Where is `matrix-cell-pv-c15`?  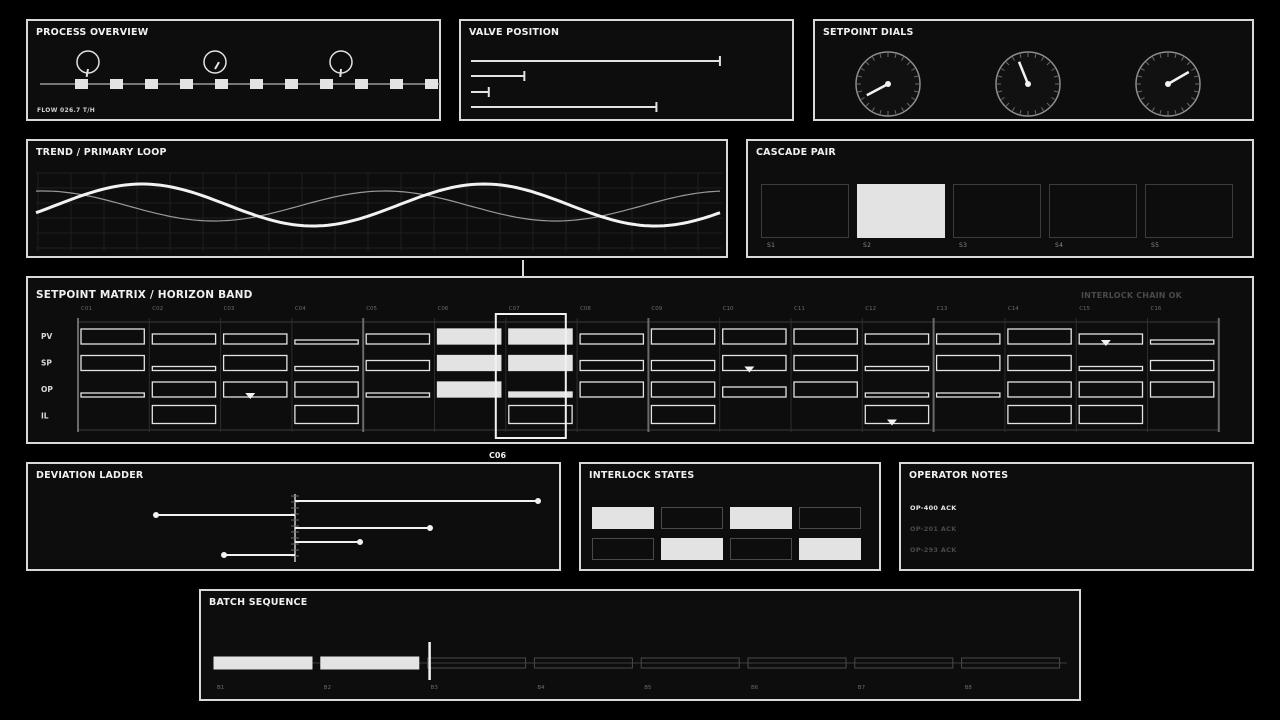
matrix-cell-pv-c15 is located at coordinates (1111, 339).